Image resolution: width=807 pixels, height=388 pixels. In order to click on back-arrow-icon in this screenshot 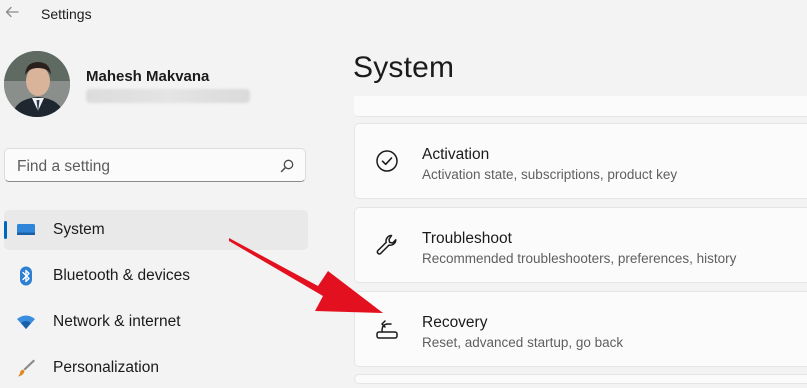, I will do `click(12, 12)`.